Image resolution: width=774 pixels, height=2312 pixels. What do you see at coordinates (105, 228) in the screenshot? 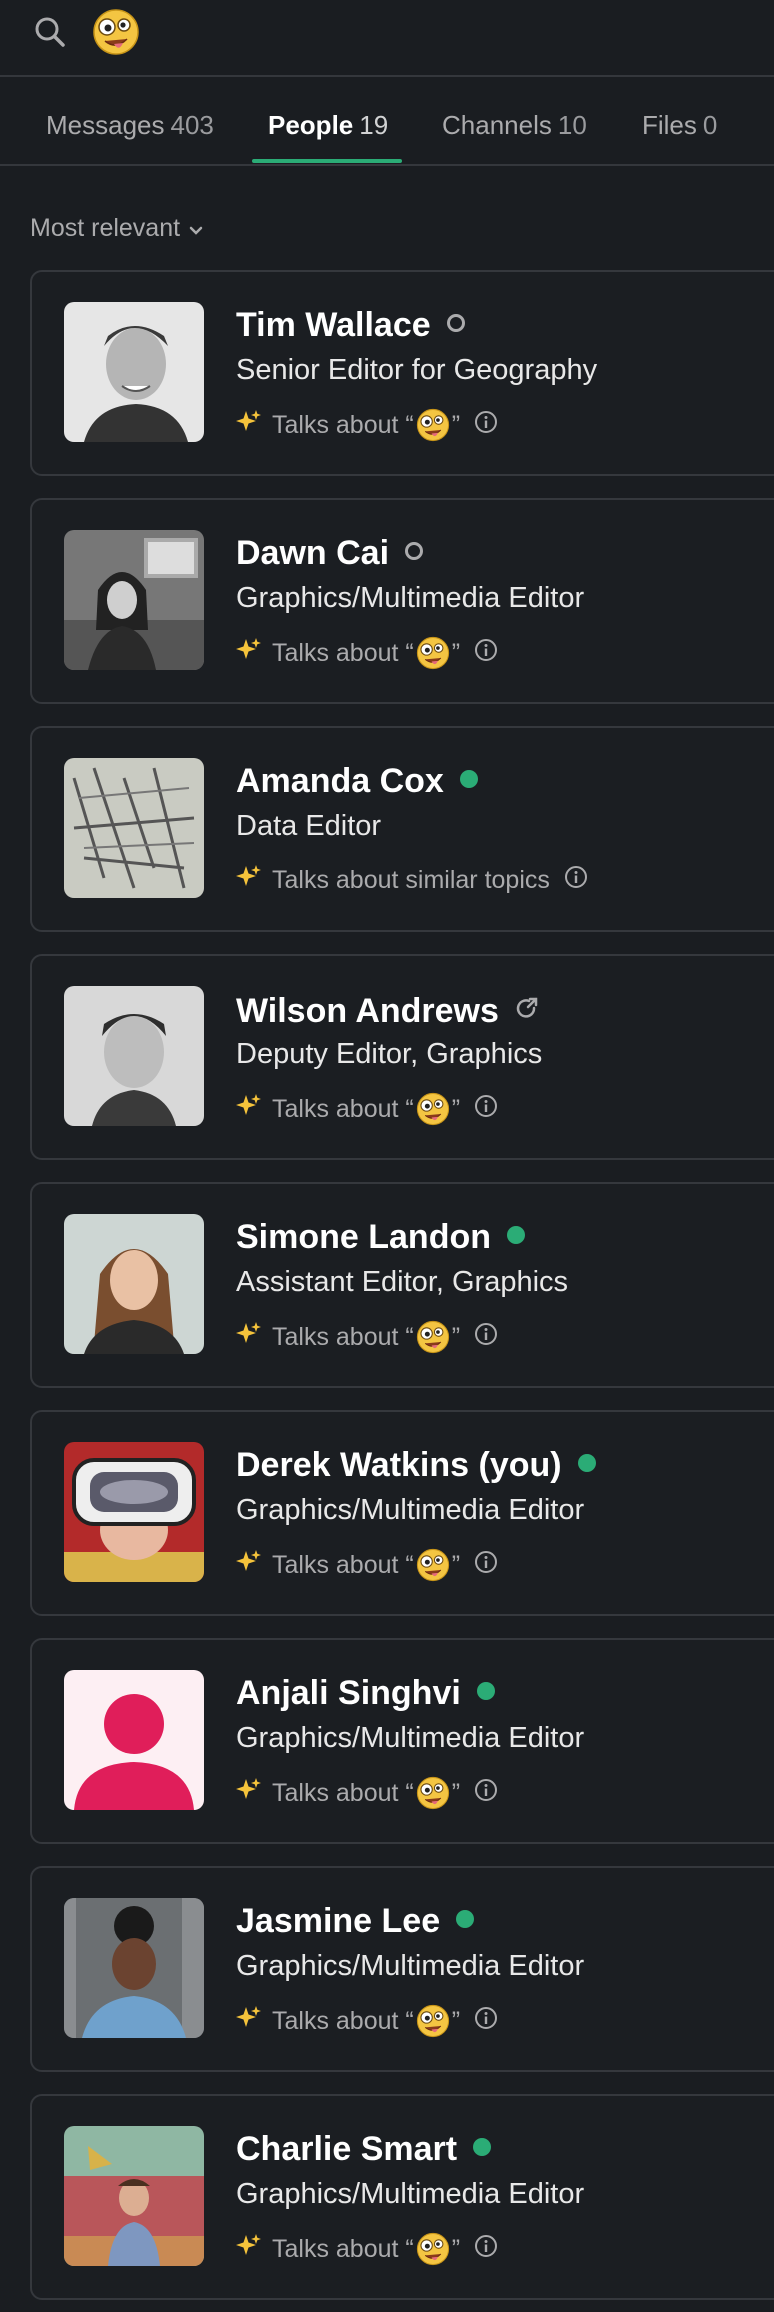
I see `sort-label: Most relevant` at bounding box center [105, 228].